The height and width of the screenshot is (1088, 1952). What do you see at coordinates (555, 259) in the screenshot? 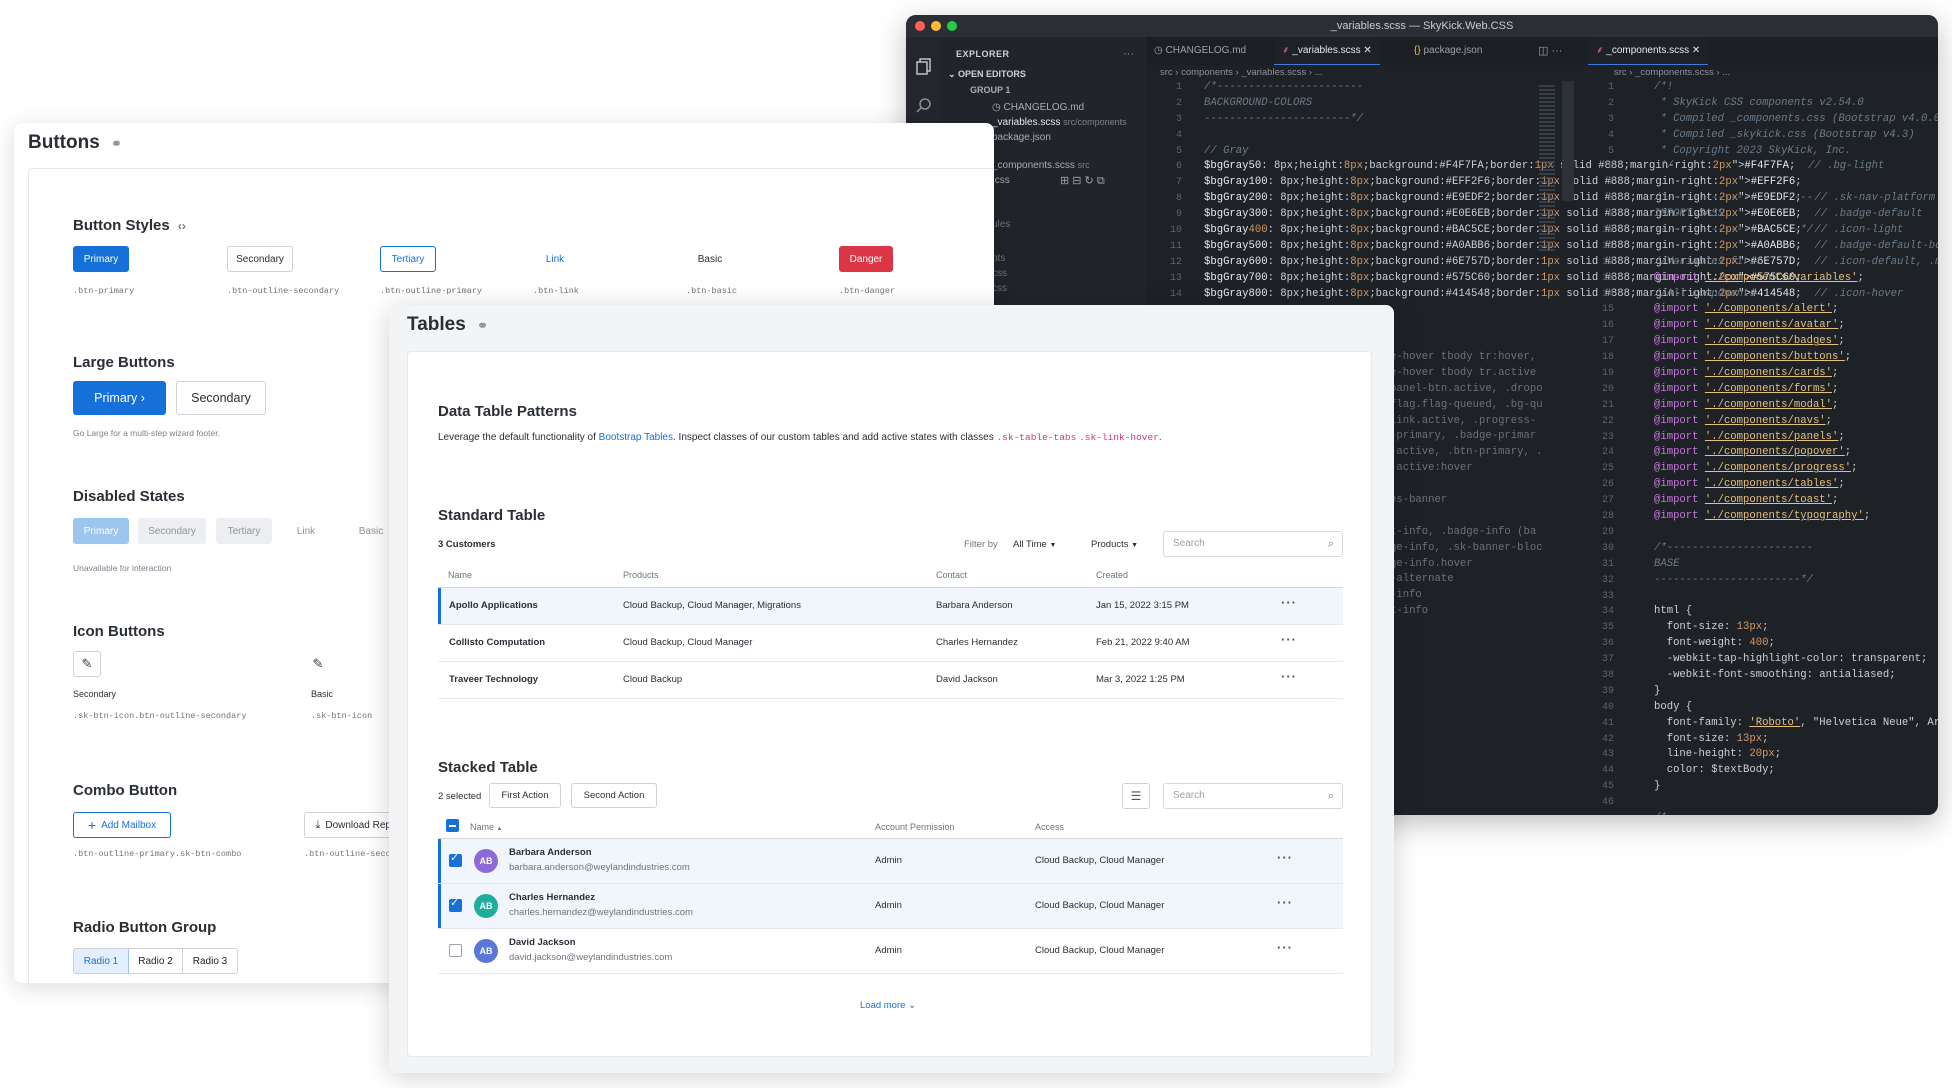
I see `link-button: Link` at bounding box center [555, 259].